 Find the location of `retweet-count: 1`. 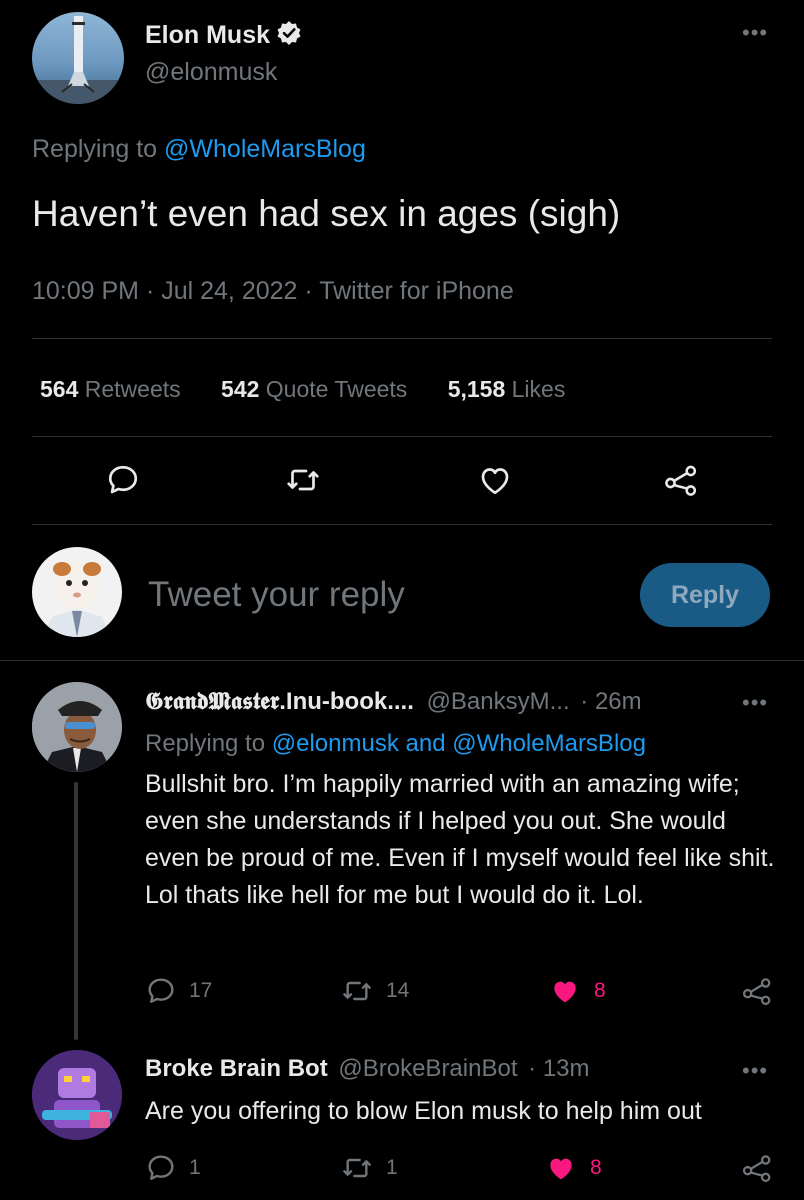

retweet-count: 1 is located at coordinates (392, 1167).